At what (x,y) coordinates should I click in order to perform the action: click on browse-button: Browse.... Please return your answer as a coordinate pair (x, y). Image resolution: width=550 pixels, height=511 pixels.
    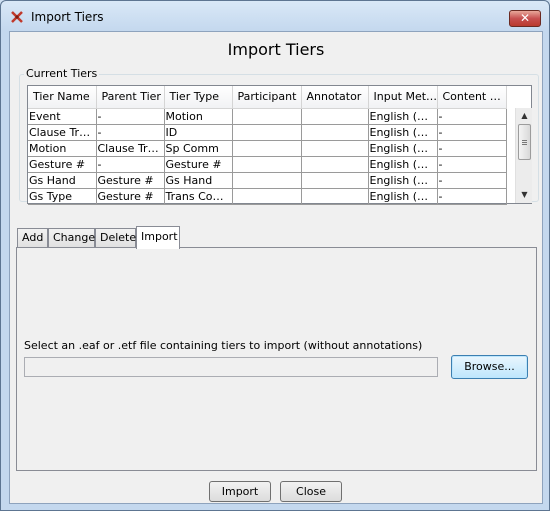
    Looking at the image, I should click on (489, 367).